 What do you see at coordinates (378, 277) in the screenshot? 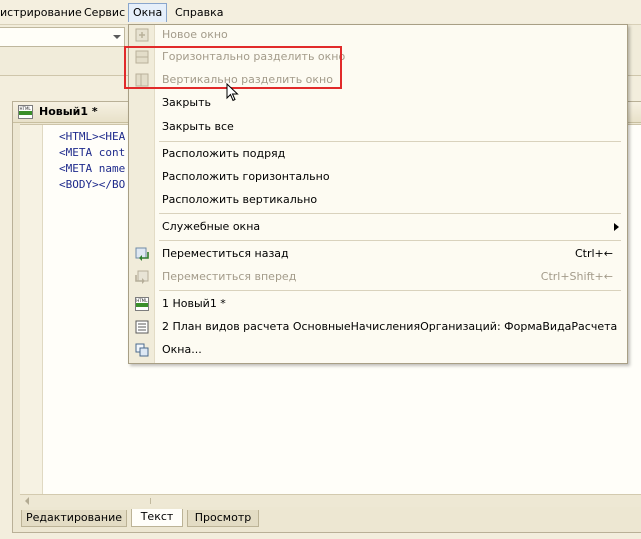
I see `menu-item-move-forward: Переместиться вперед Ctrl+Shift+←` at bounding box center [378, 277].